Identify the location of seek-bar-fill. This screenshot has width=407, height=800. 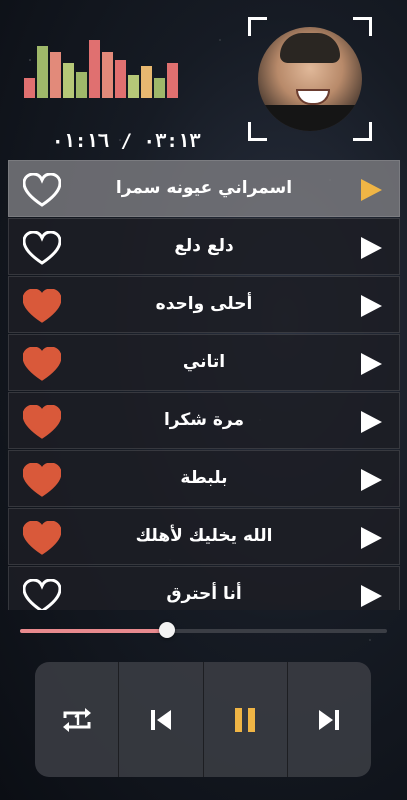
(93, 631).